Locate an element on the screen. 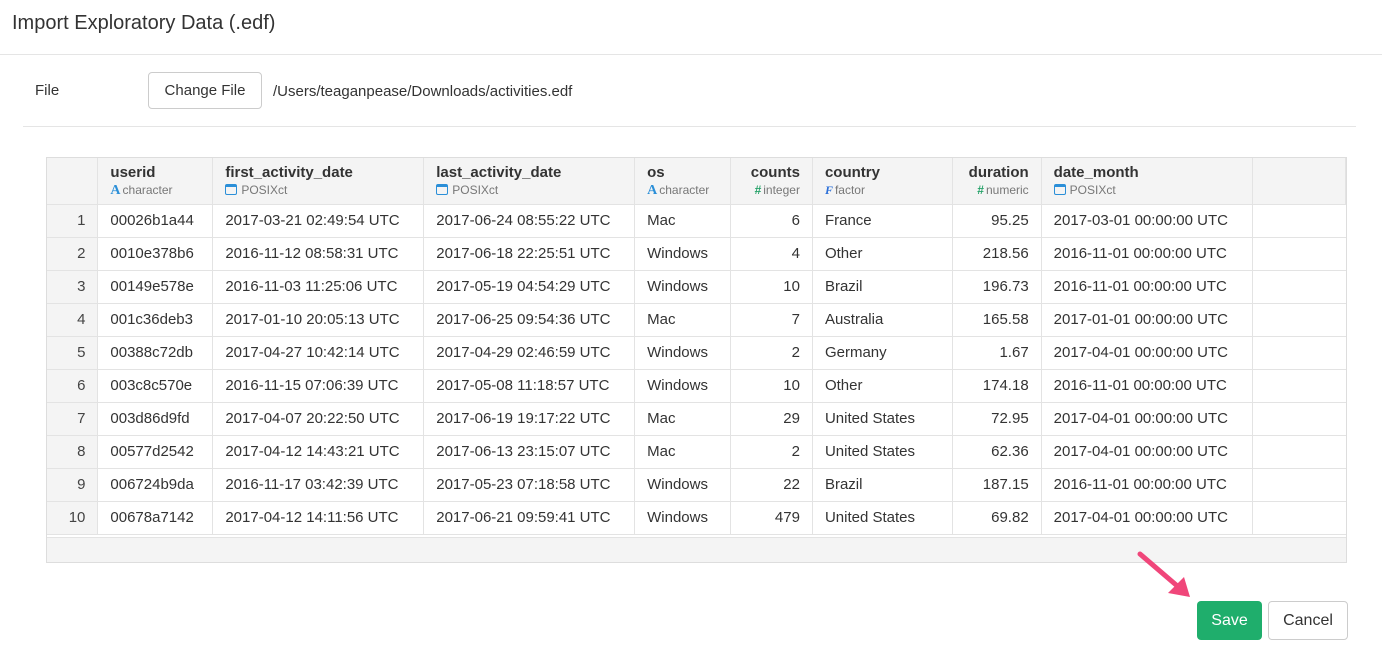 The image size is (1382, 652). table-cell: 2017-06-19 19:17:22 UTC is located at coordinates (529, 419).